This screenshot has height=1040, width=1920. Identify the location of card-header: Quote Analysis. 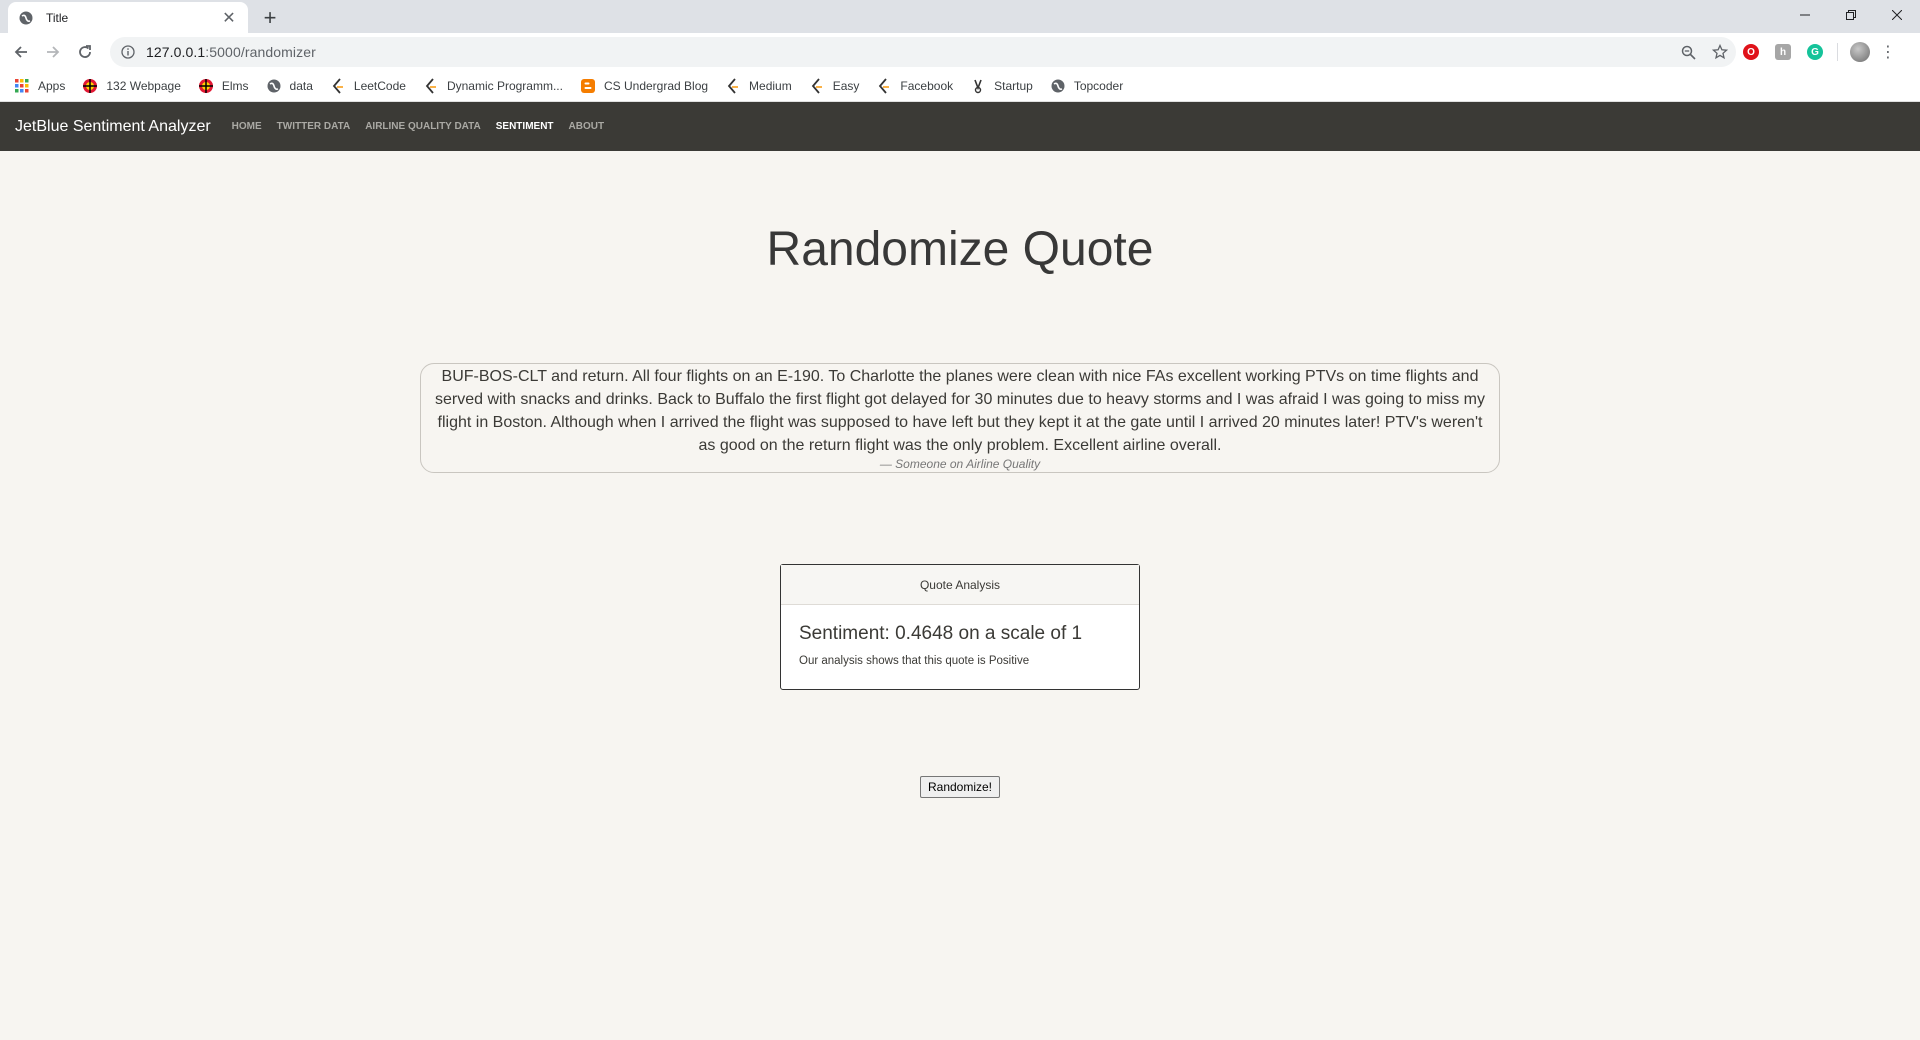
(960, 585).